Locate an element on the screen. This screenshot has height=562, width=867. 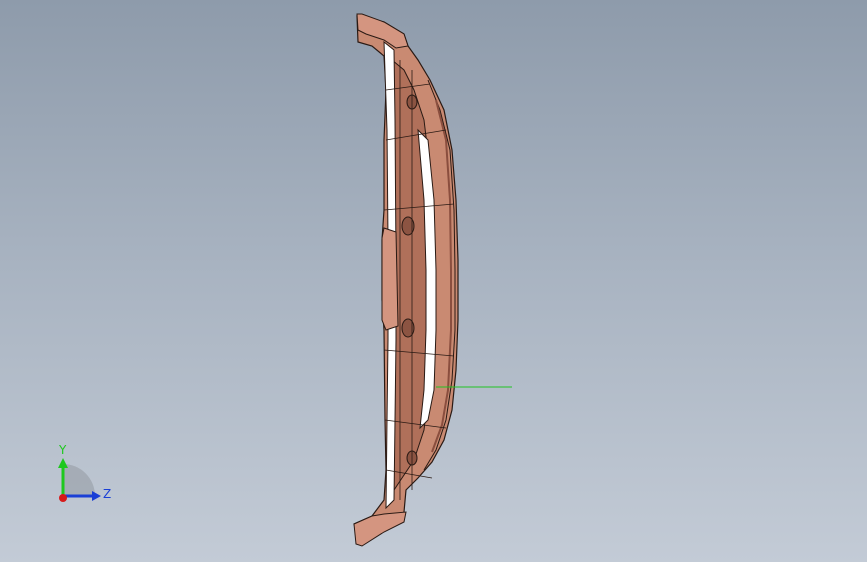
triad-z-arrow-icon is located at coordinates (96, 496).